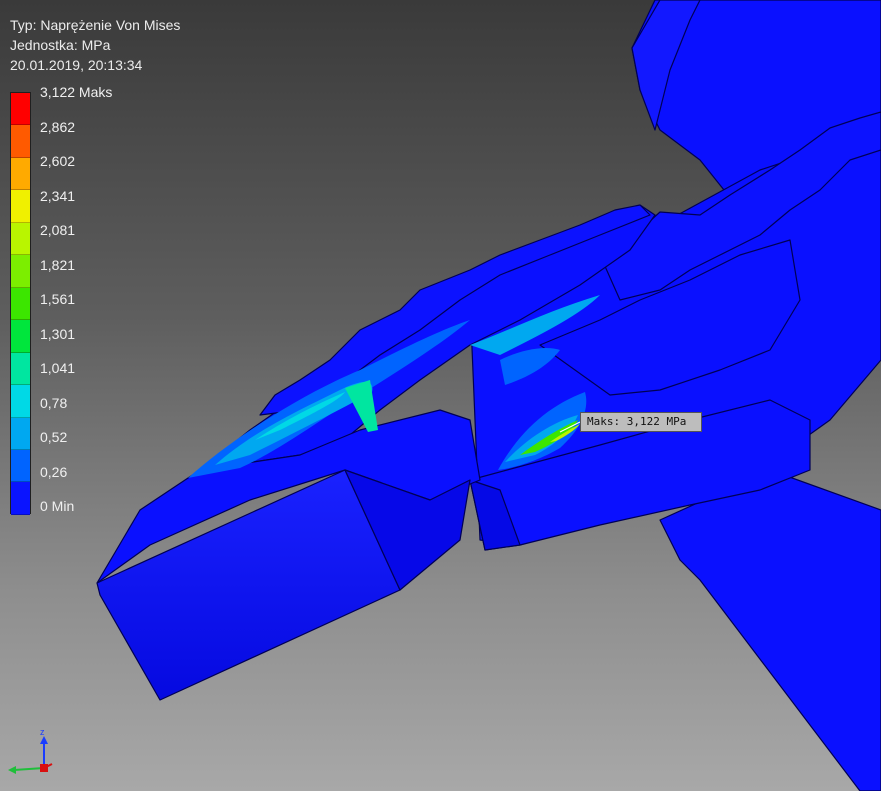 The width and height of the screenshot is (881, 791). Describe the element at coordinates (58, 126) in the screenshot. I see `legend-label: 2,862` at that location.